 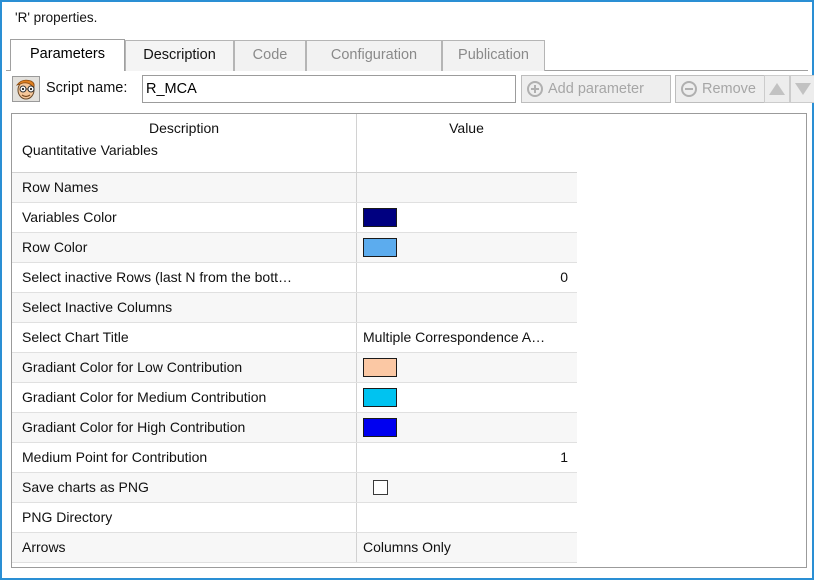 What do you see at coordinates (184, 128) in the screenshot?
I see `column-header-description-label: Description` at bounding box center [184, 128].